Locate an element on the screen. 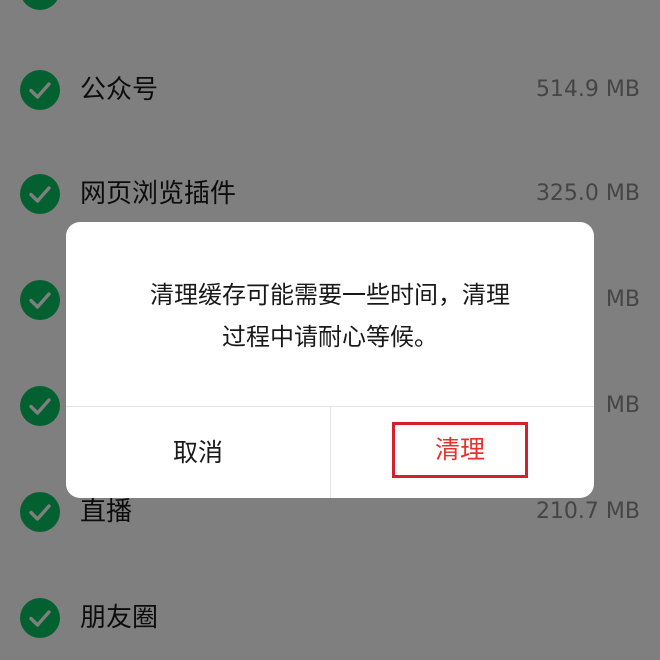  confirm-button-highlight: 清理 is located at coordinates (460, 450).